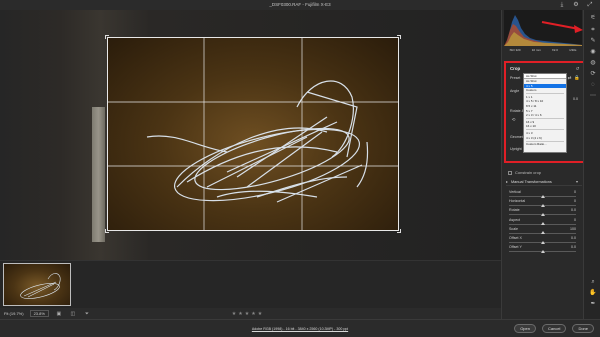 The height and width of the screenshot is (337, 600). Describe the element at coordinates (593, 63) in the screenshot. I see `mask-icon: ◍` at that location.